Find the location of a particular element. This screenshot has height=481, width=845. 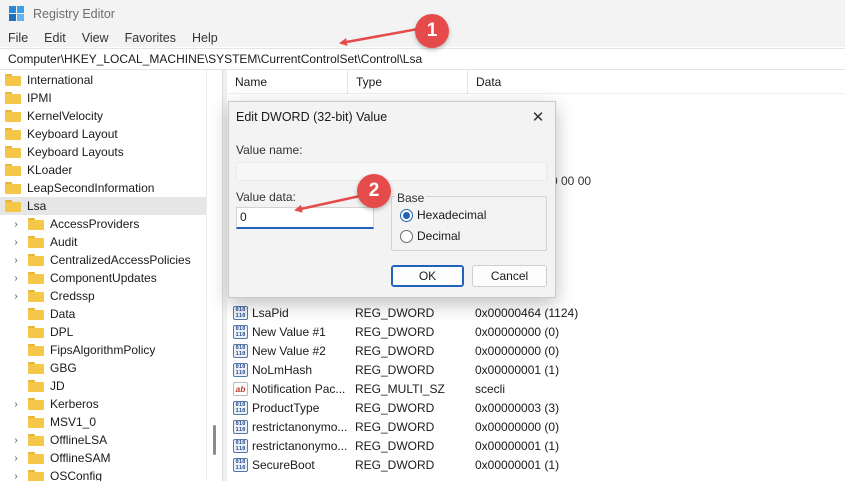

tree-item-label: Keyboard Layout is located at coordinates (72, 134).